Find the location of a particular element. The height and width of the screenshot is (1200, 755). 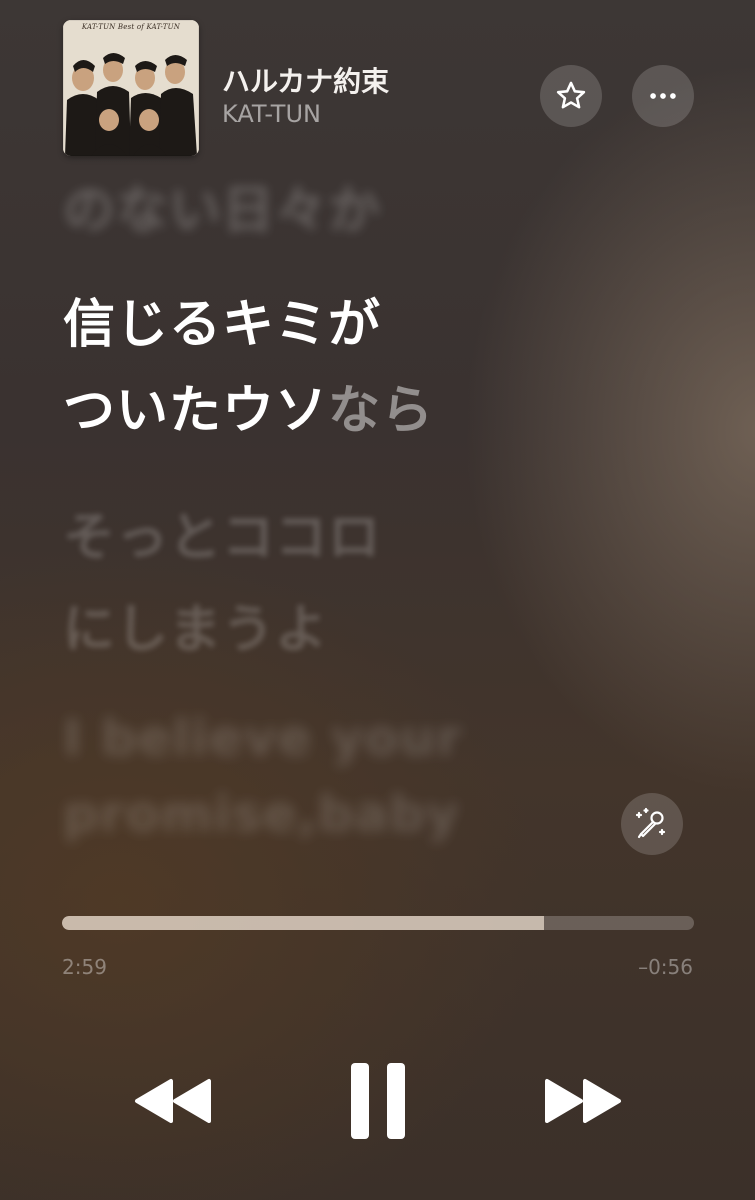

song-title: ハルカナ約束 is located at coordinates (305, 80).